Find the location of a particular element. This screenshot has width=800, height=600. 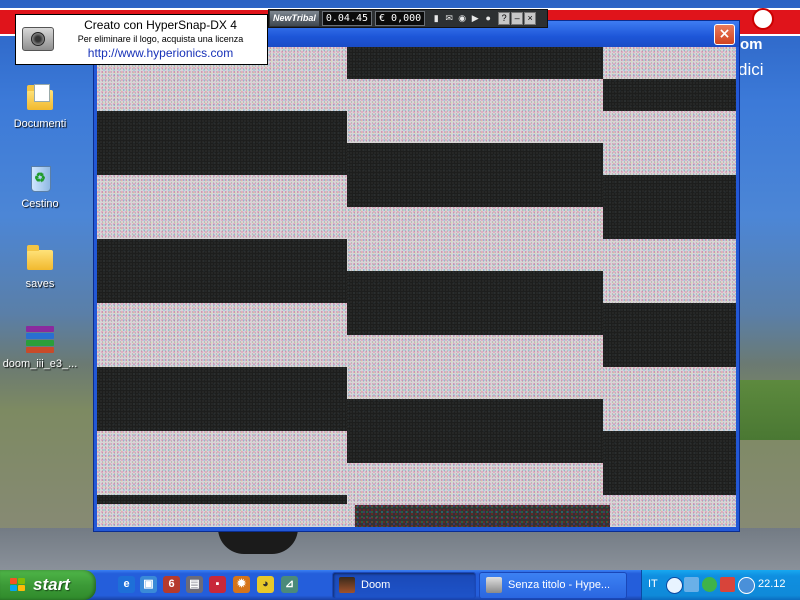

desktop-icon-documenti: Documenti is located at coordinates (40, 106).